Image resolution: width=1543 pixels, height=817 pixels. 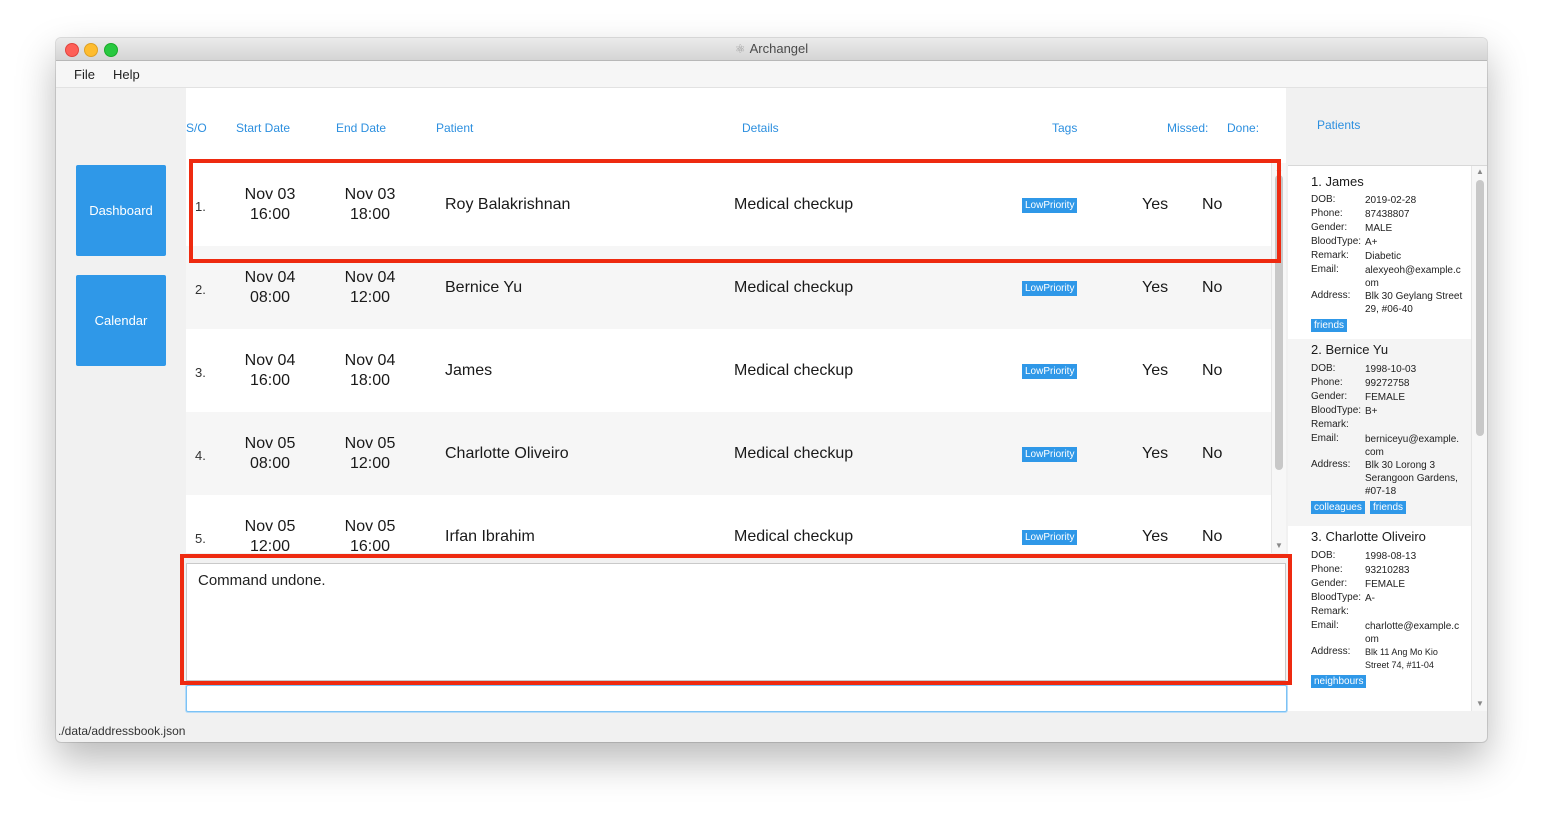 I want to click on patient-card-name: 3. Charlotte Oliveiro, so click(x=1368, y=536).